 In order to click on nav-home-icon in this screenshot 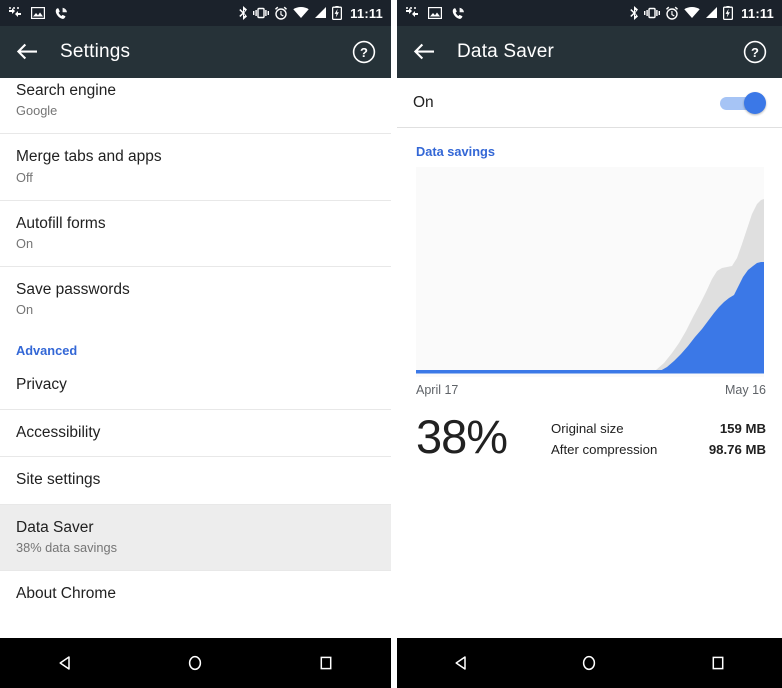, I will do `click(589, 663)`.